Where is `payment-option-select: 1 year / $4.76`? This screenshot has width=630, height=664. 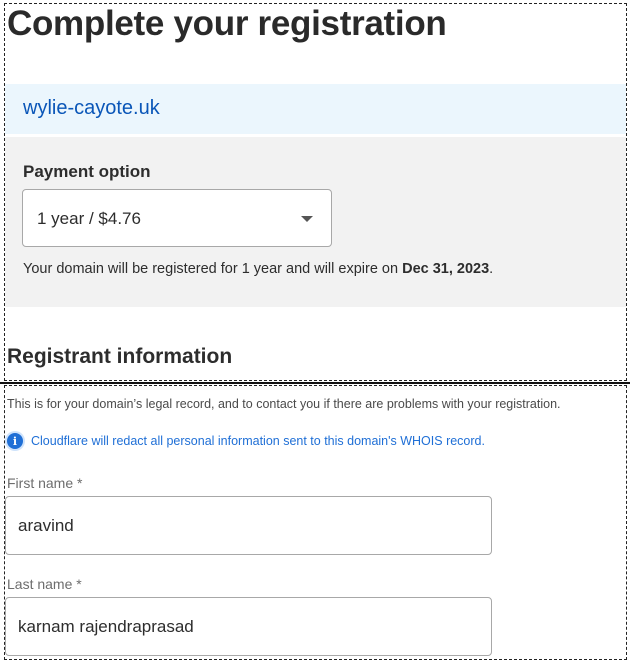
payment-option-select: 1 year / $4.76 is located at coordinates (177, 218).